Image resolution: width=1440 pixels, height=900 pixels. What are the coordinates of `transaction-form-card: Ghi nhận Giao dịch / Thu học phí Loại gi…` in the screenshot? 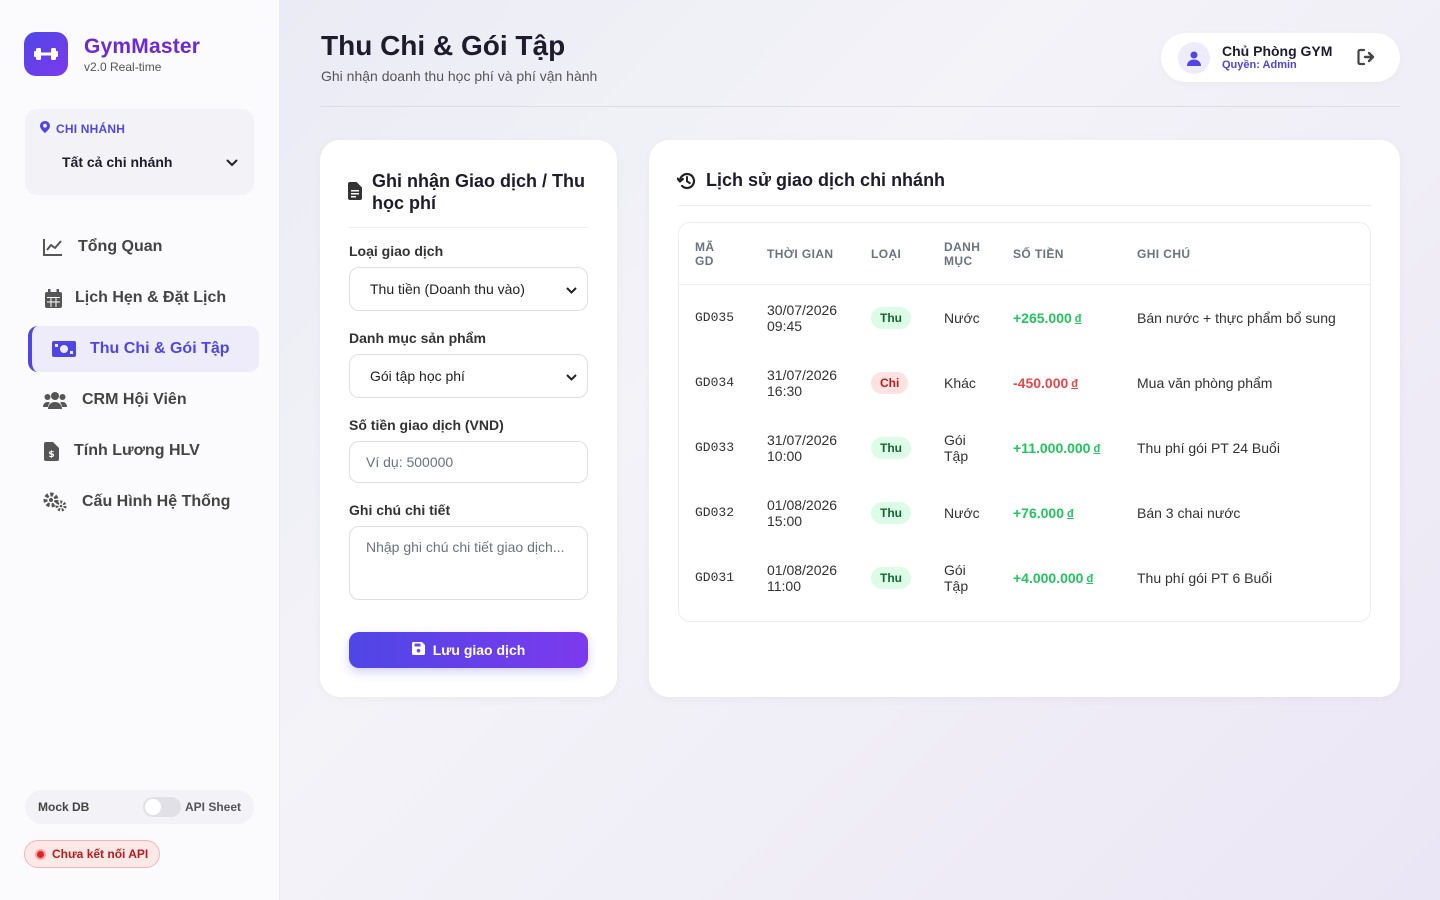 It's located at (468, 418).